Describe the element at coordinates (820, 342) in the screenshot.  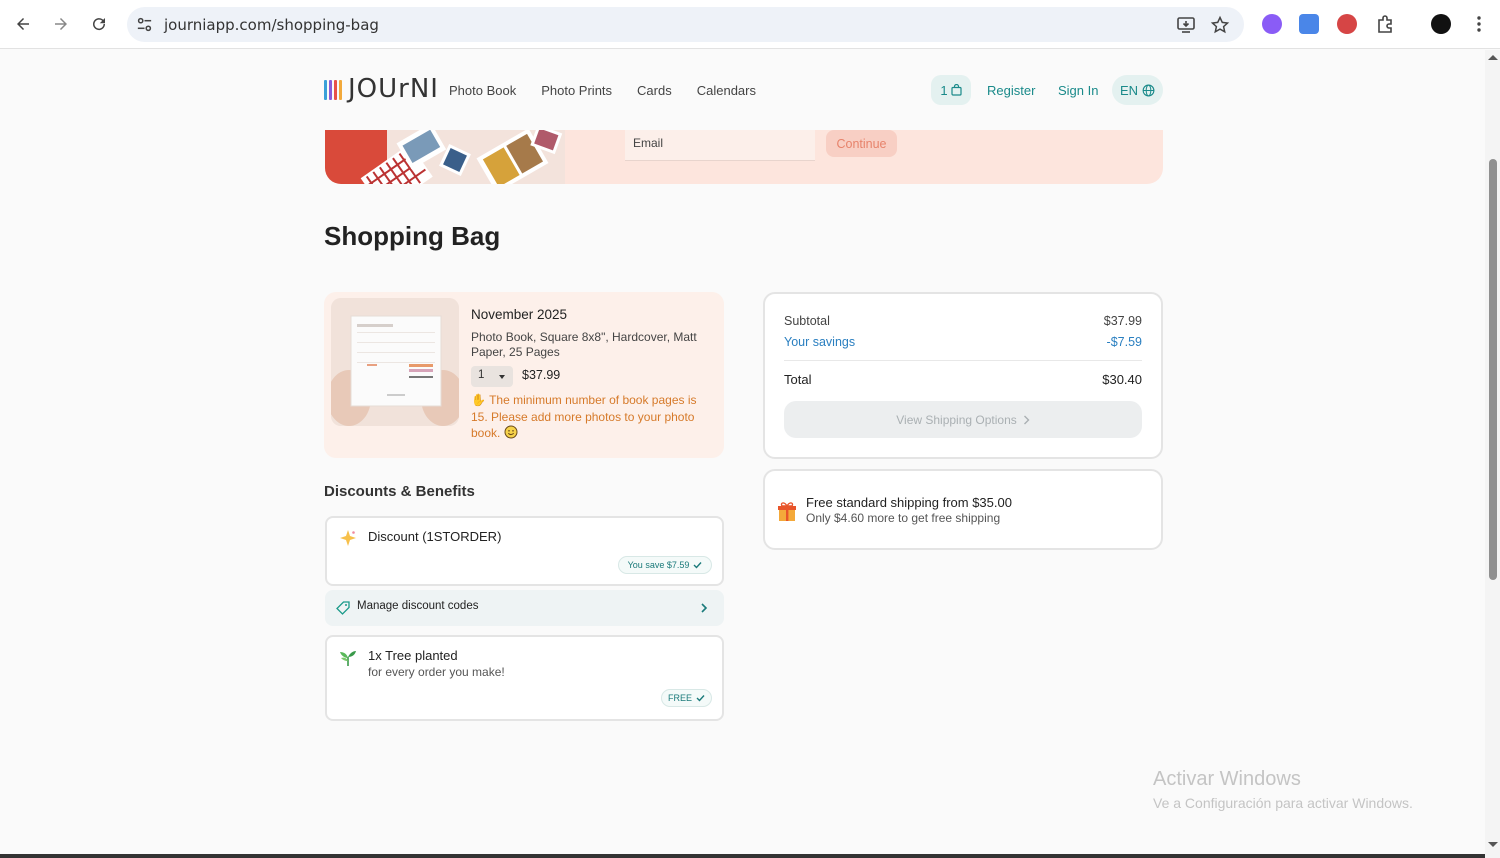
I see `savings-label: Your savings` at that location.